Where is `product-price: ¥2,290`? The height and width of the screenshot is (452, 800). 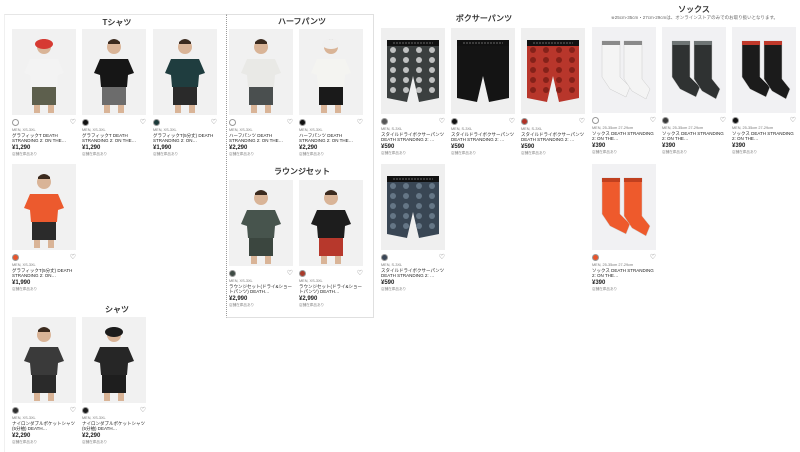 product-price: ¥2,290 is located at coordinates (238, 148).